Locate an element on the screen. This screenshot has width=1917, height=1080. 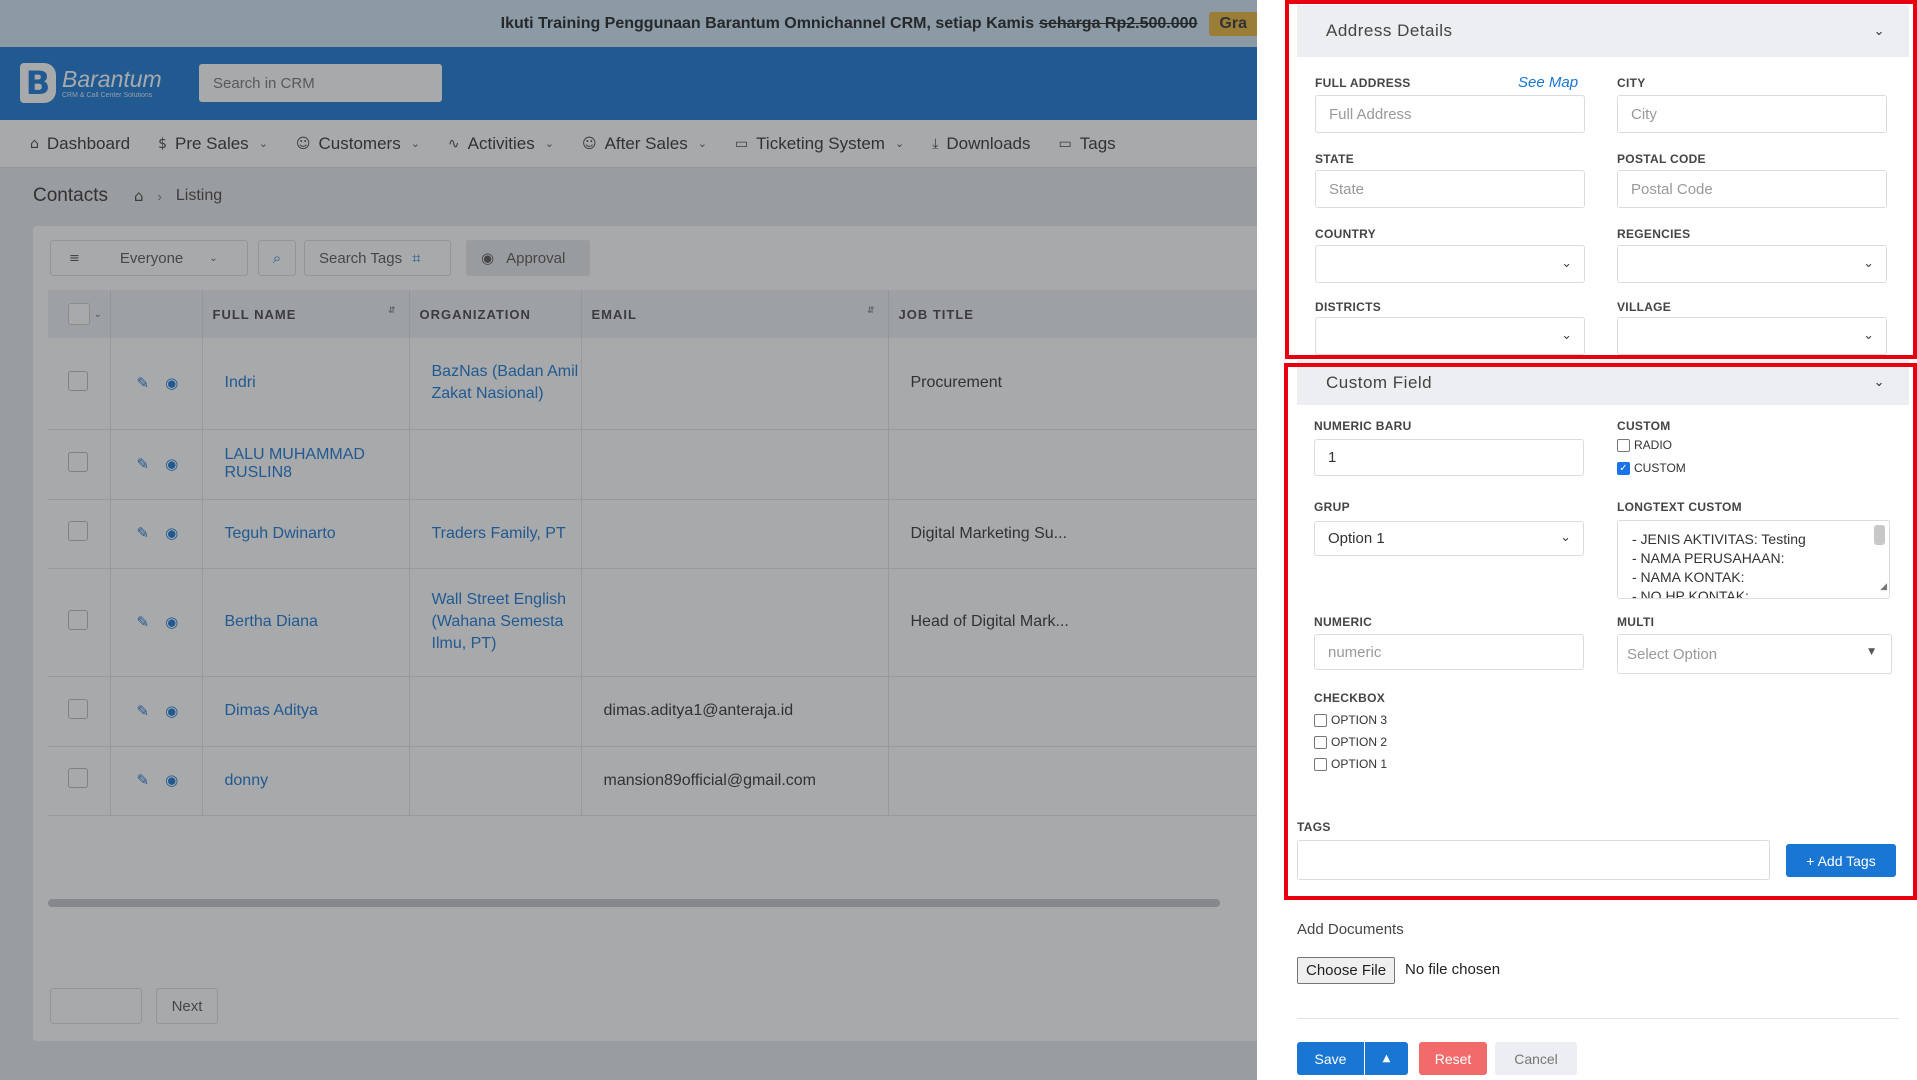
postal-code-label: POSTAL CODE is located at coordinates (1661, 159).